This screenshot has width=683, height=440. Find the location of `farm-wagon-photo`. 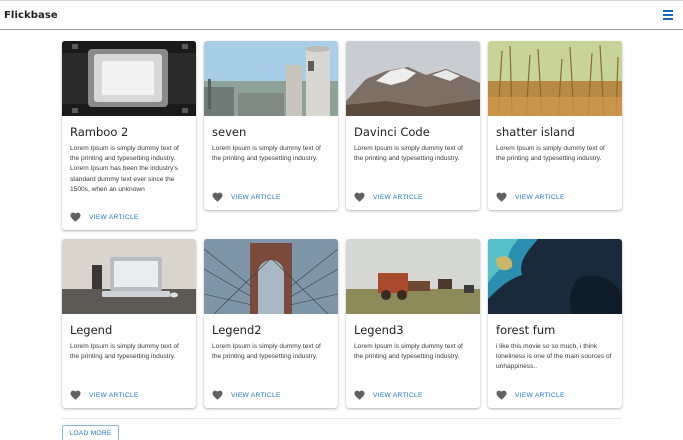

farm-wagon-photo is located at coordinates (413, 276).